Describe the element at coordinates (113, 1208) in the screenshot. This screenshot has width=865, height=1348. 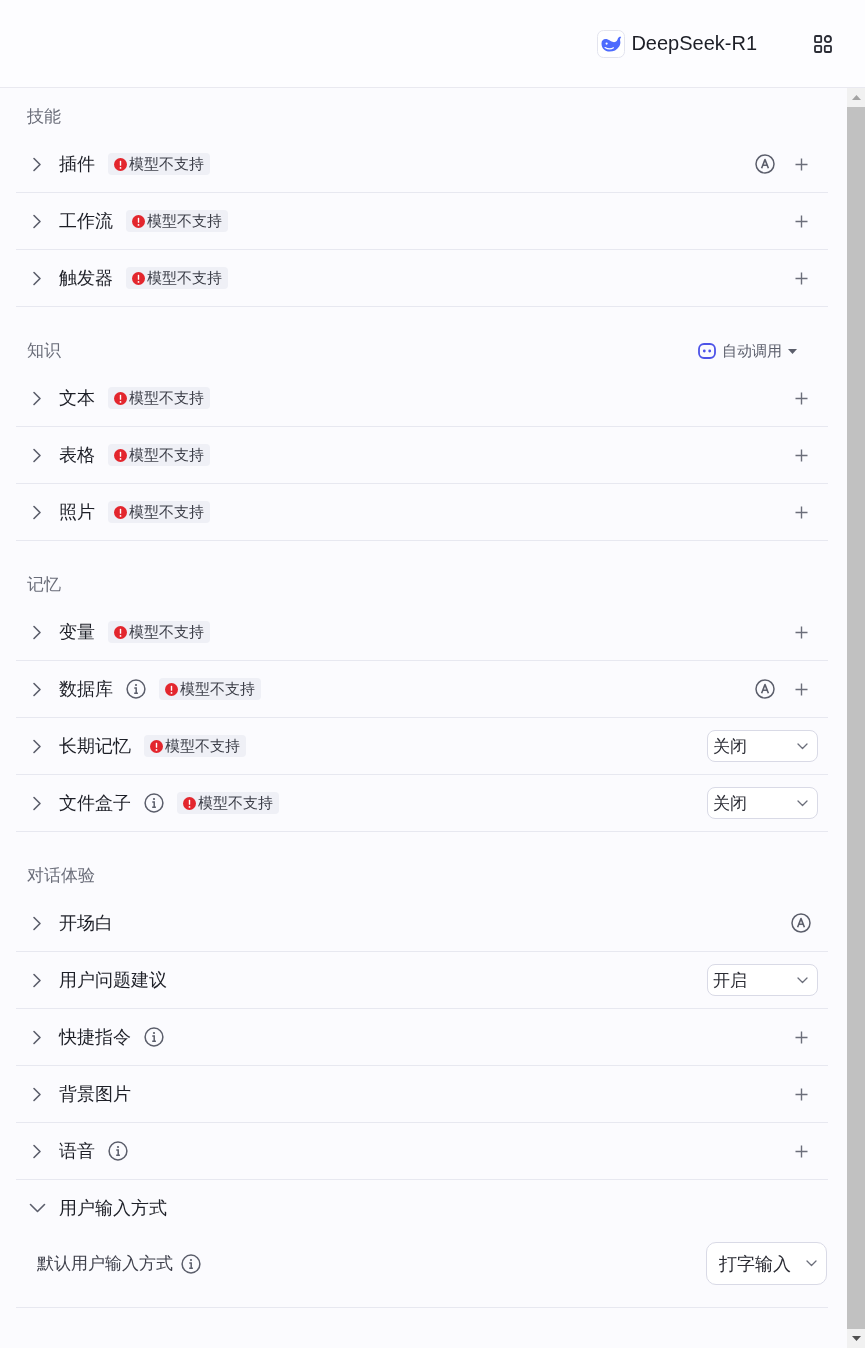
I see `row-title: 用户输入方式` at that location.